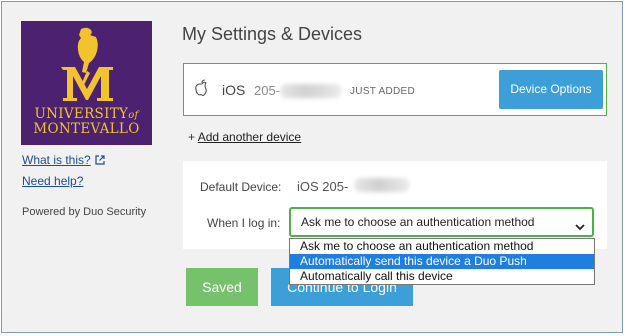 Image resolution: width=626 pixels, height=336 pixels. I want to click on plus-icon: +, so click(192, 137).